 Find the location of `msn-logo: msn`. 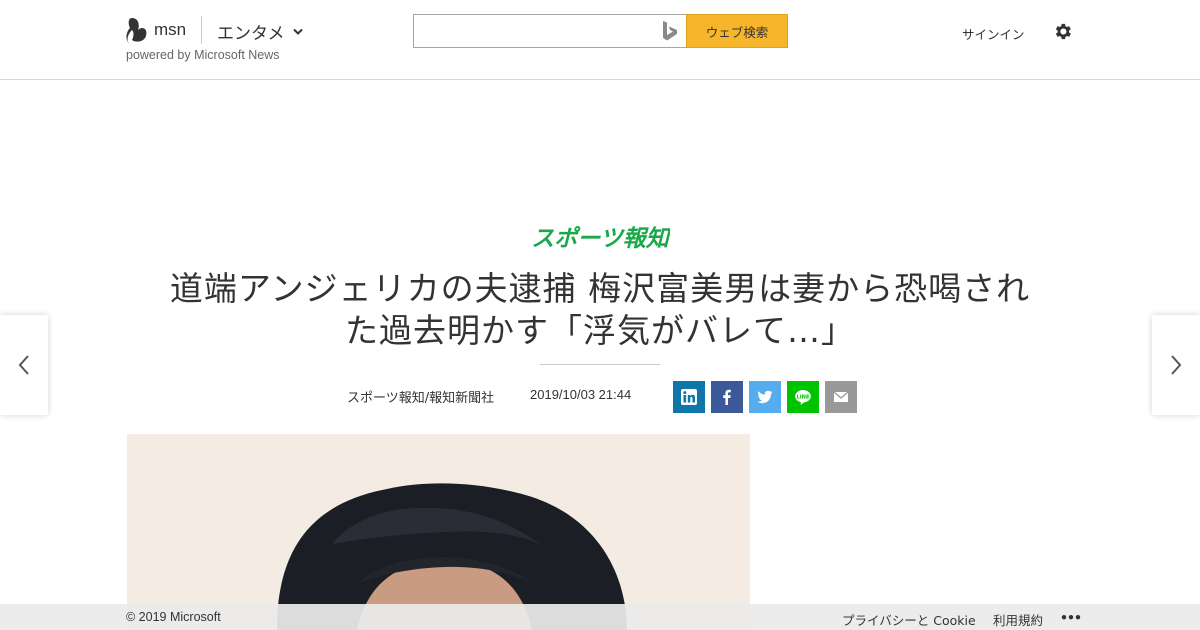

msn-logo: msn is located at coordinates (156, 30).